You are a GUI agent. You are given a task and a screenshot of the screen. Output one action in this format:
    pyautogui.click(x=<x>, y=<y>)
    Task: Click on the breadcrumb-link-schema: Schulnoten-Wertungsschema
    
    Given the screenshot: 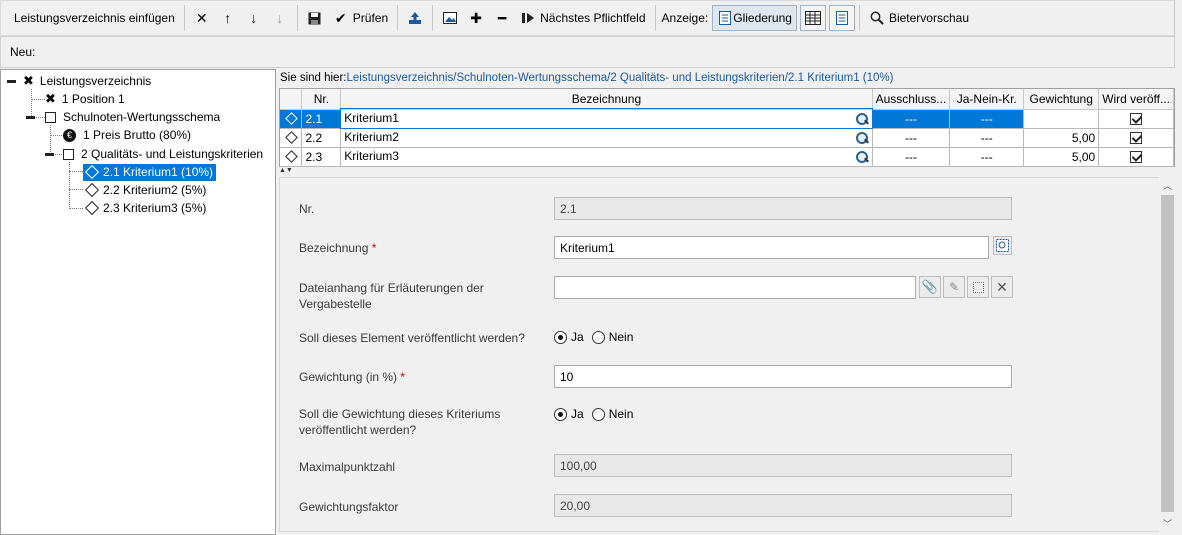 What is the action you would take?
    pyautogui.click(x=531, y=78)
    